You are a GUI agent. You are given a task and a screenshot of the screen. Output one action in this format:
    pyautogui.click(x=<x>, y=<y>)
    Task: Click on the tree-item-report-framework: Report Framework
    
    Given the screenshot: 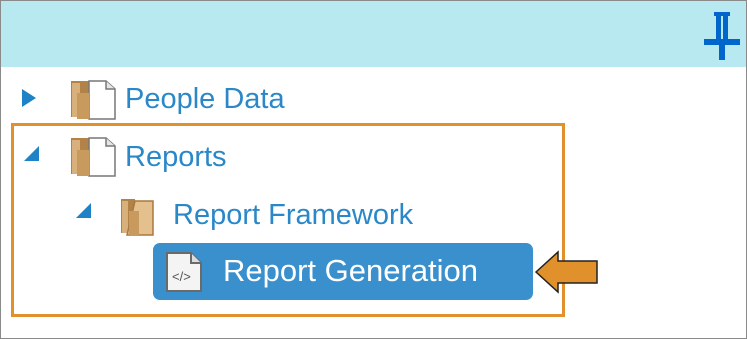 What is the action you would take?
    pyautogui.click(x=281, y=214)
    